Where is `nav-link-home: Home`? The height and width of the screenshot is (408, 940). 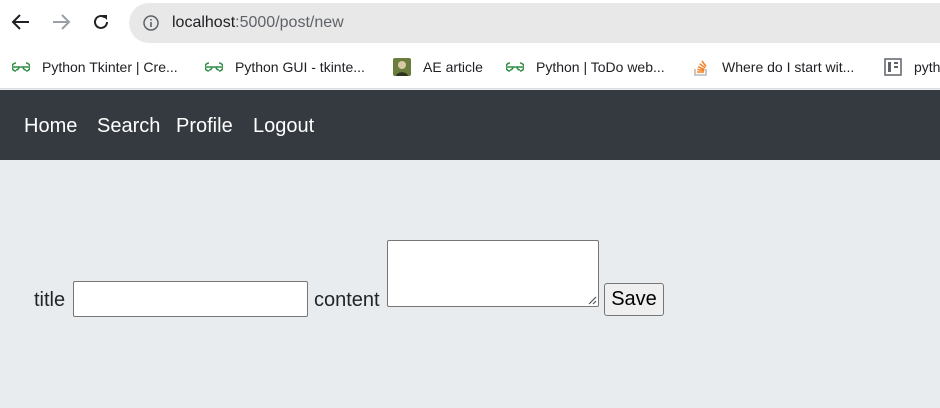
nav-link-home: Home is located at coordinates (50, 126).